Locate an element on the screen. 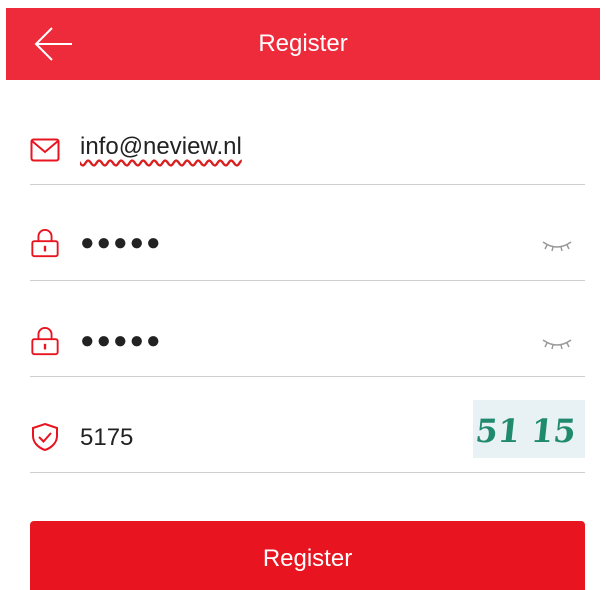 The image size is (606, 590). captcha-graphic: 51 15 is located at coordinates (526, 431).